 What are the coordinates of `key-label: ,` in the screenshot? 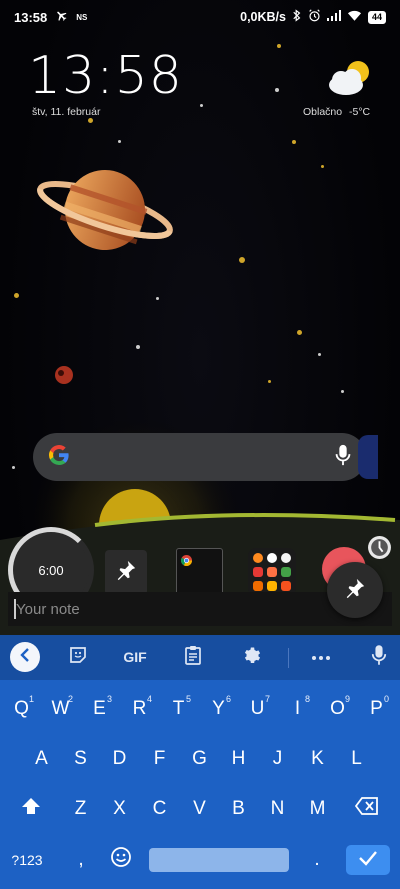 It's located at (81, 859).